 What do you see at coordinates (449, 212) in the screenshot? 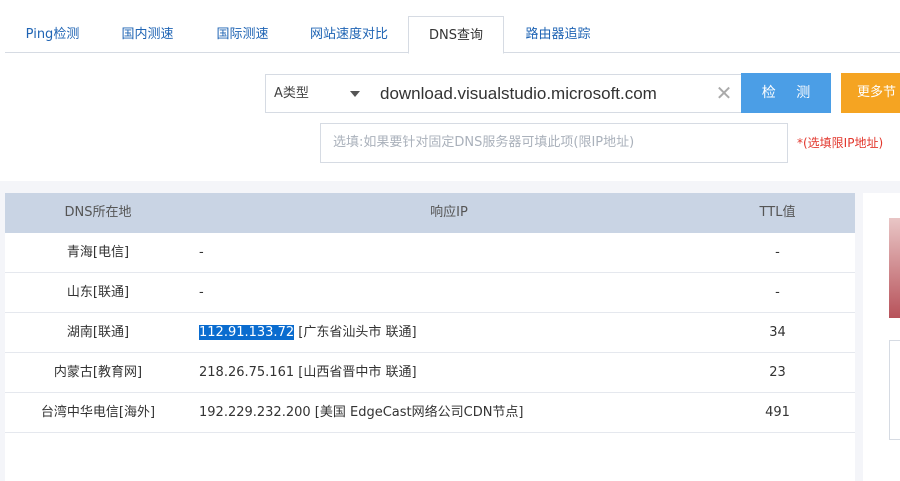
I see `header-response-ip: 响应IP` at bounding box center [449, 212].